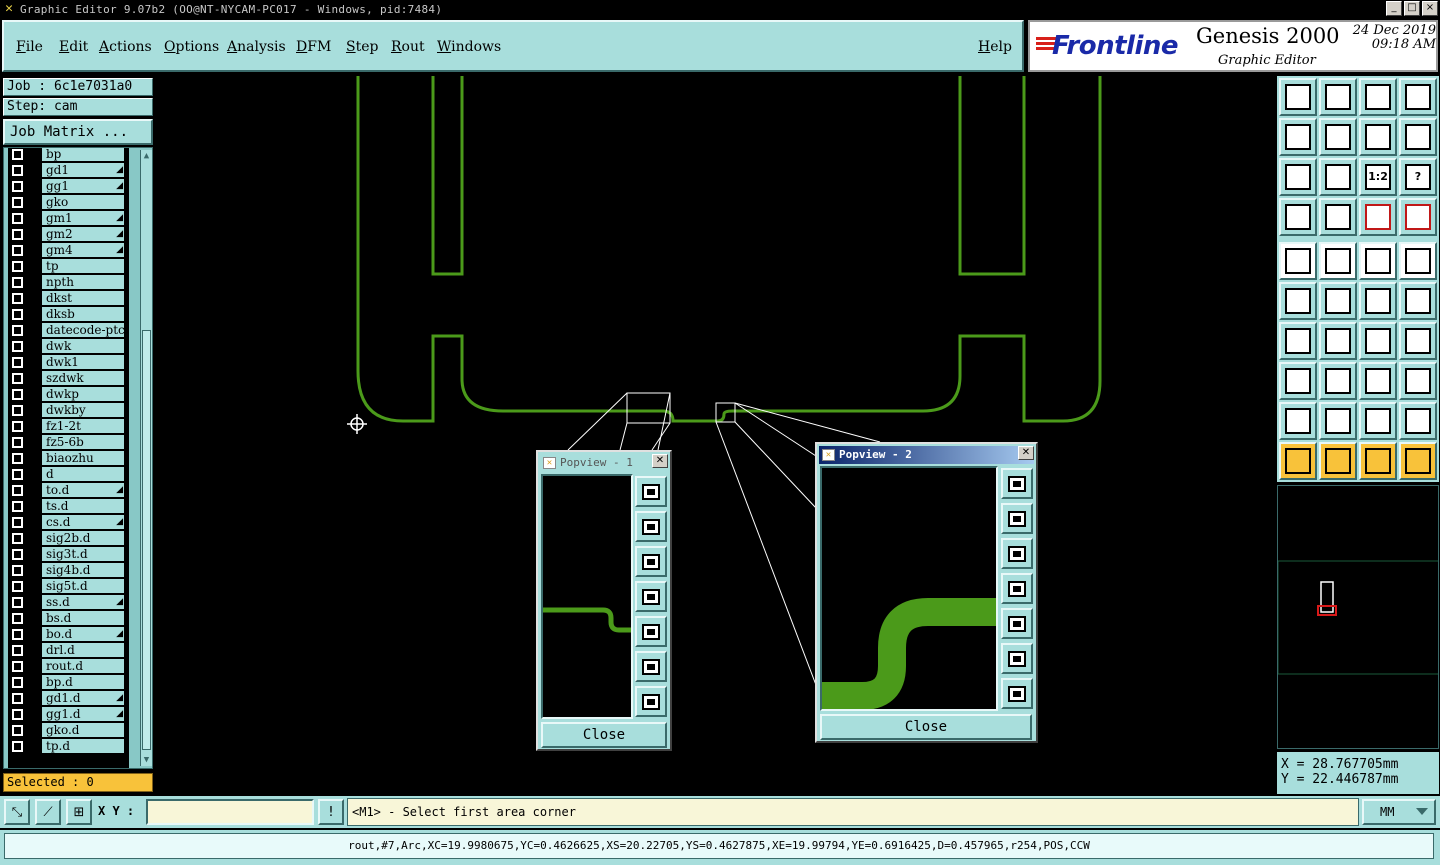 This screenshot has width=1440, height=865. I want to click on layer-row: sig3t.d, so click(68, 554).